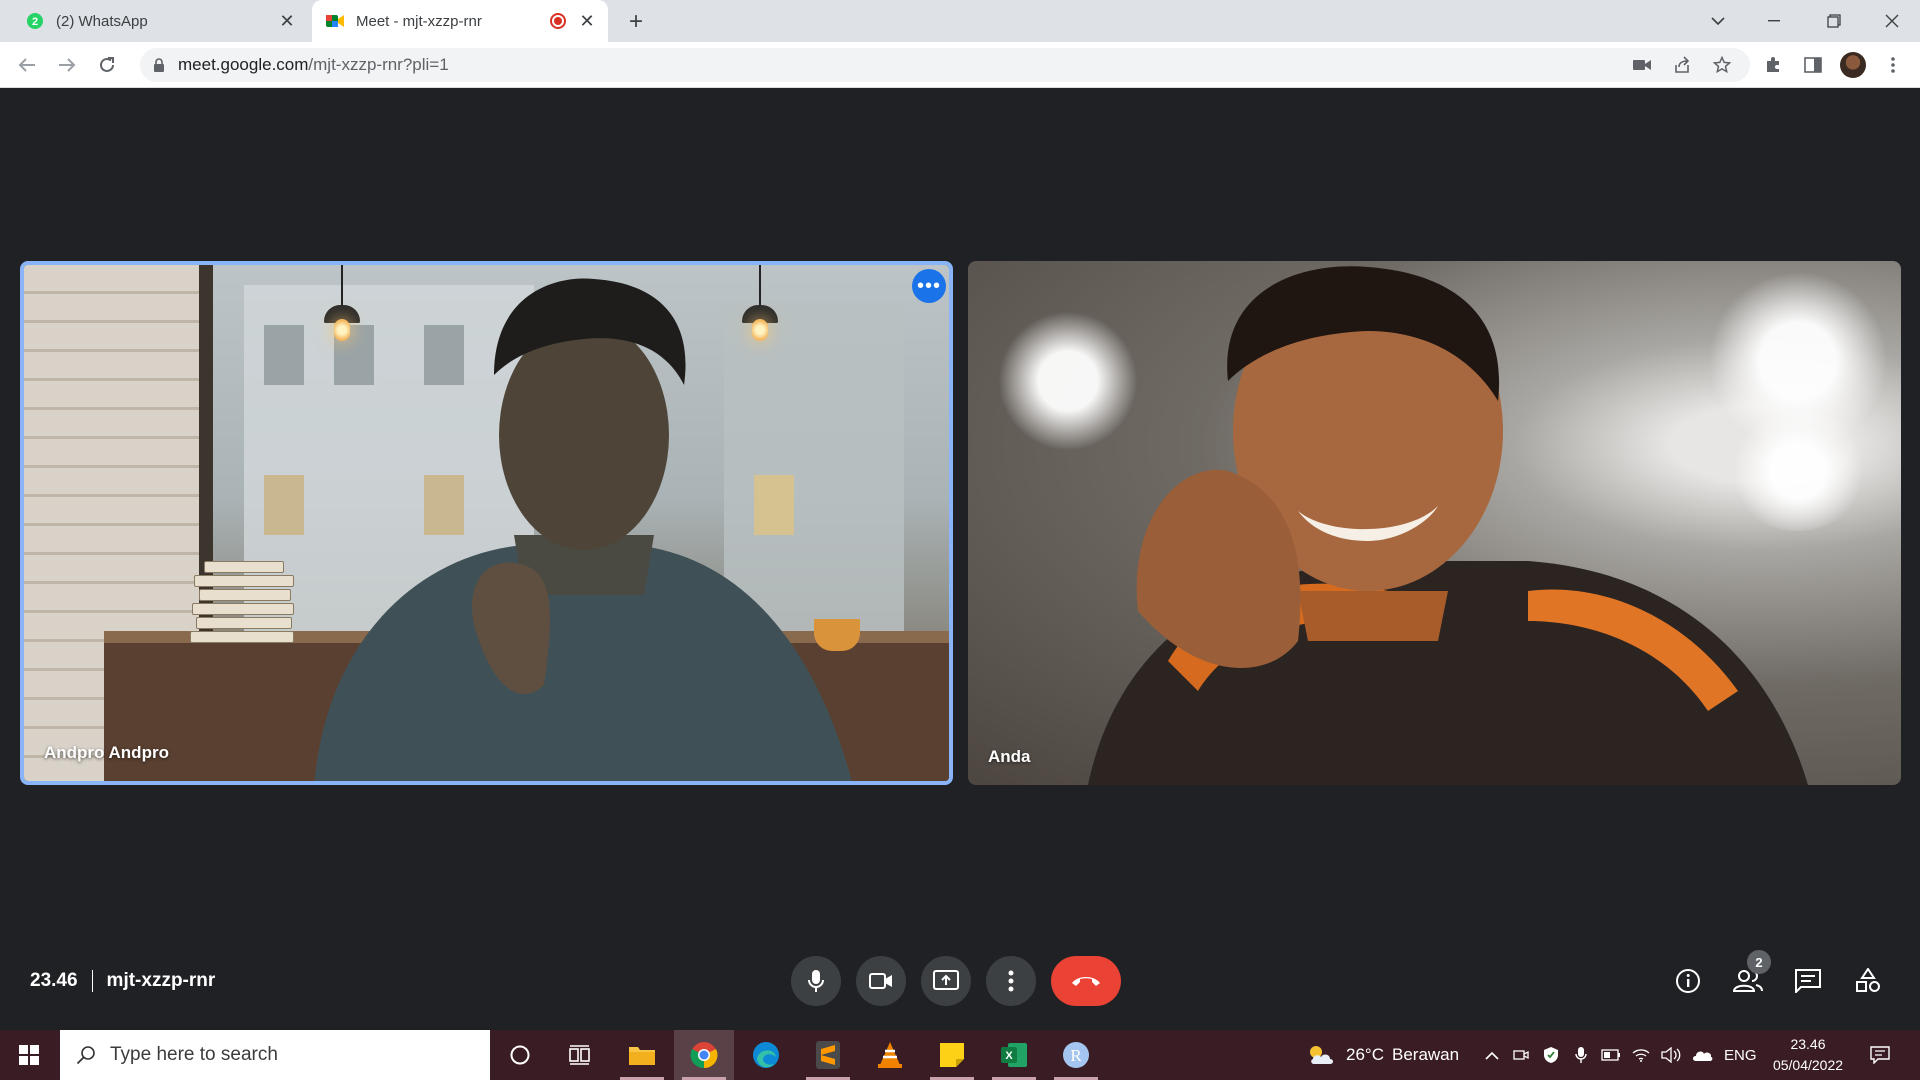  What do you see at coordinates (766, 1055) in the screenshot?
I see `edge-icon` at bounding box center [766, 1055].